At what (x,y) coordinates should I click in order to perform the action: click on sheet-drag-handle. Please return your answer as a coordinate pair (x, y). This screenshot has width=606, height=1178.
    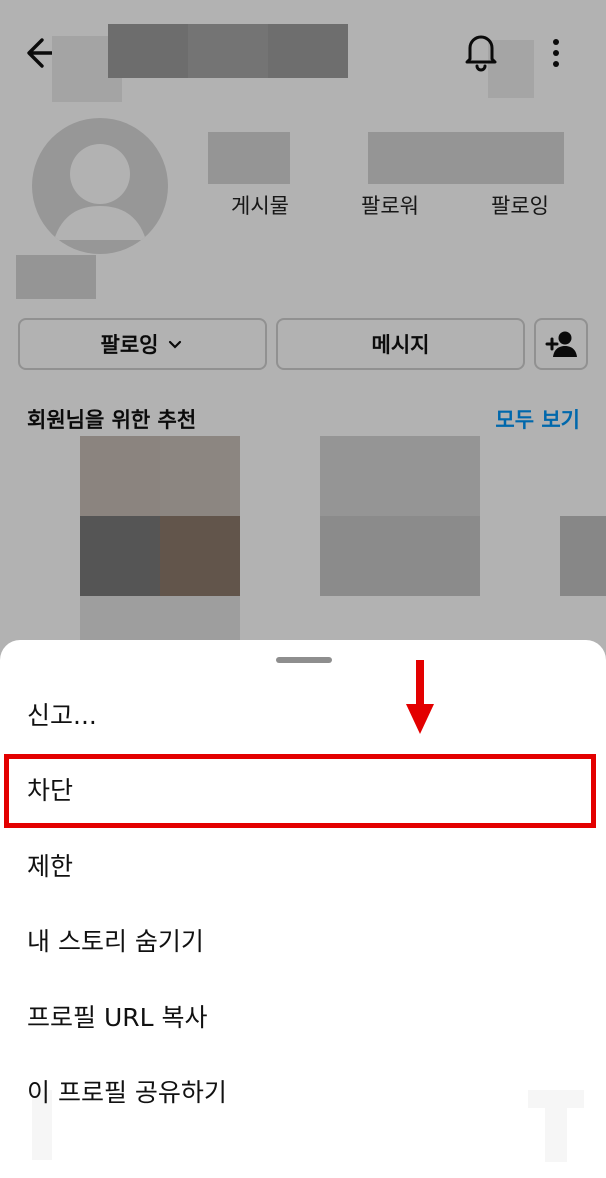
    Looking at the image, I should click on (304, 660).